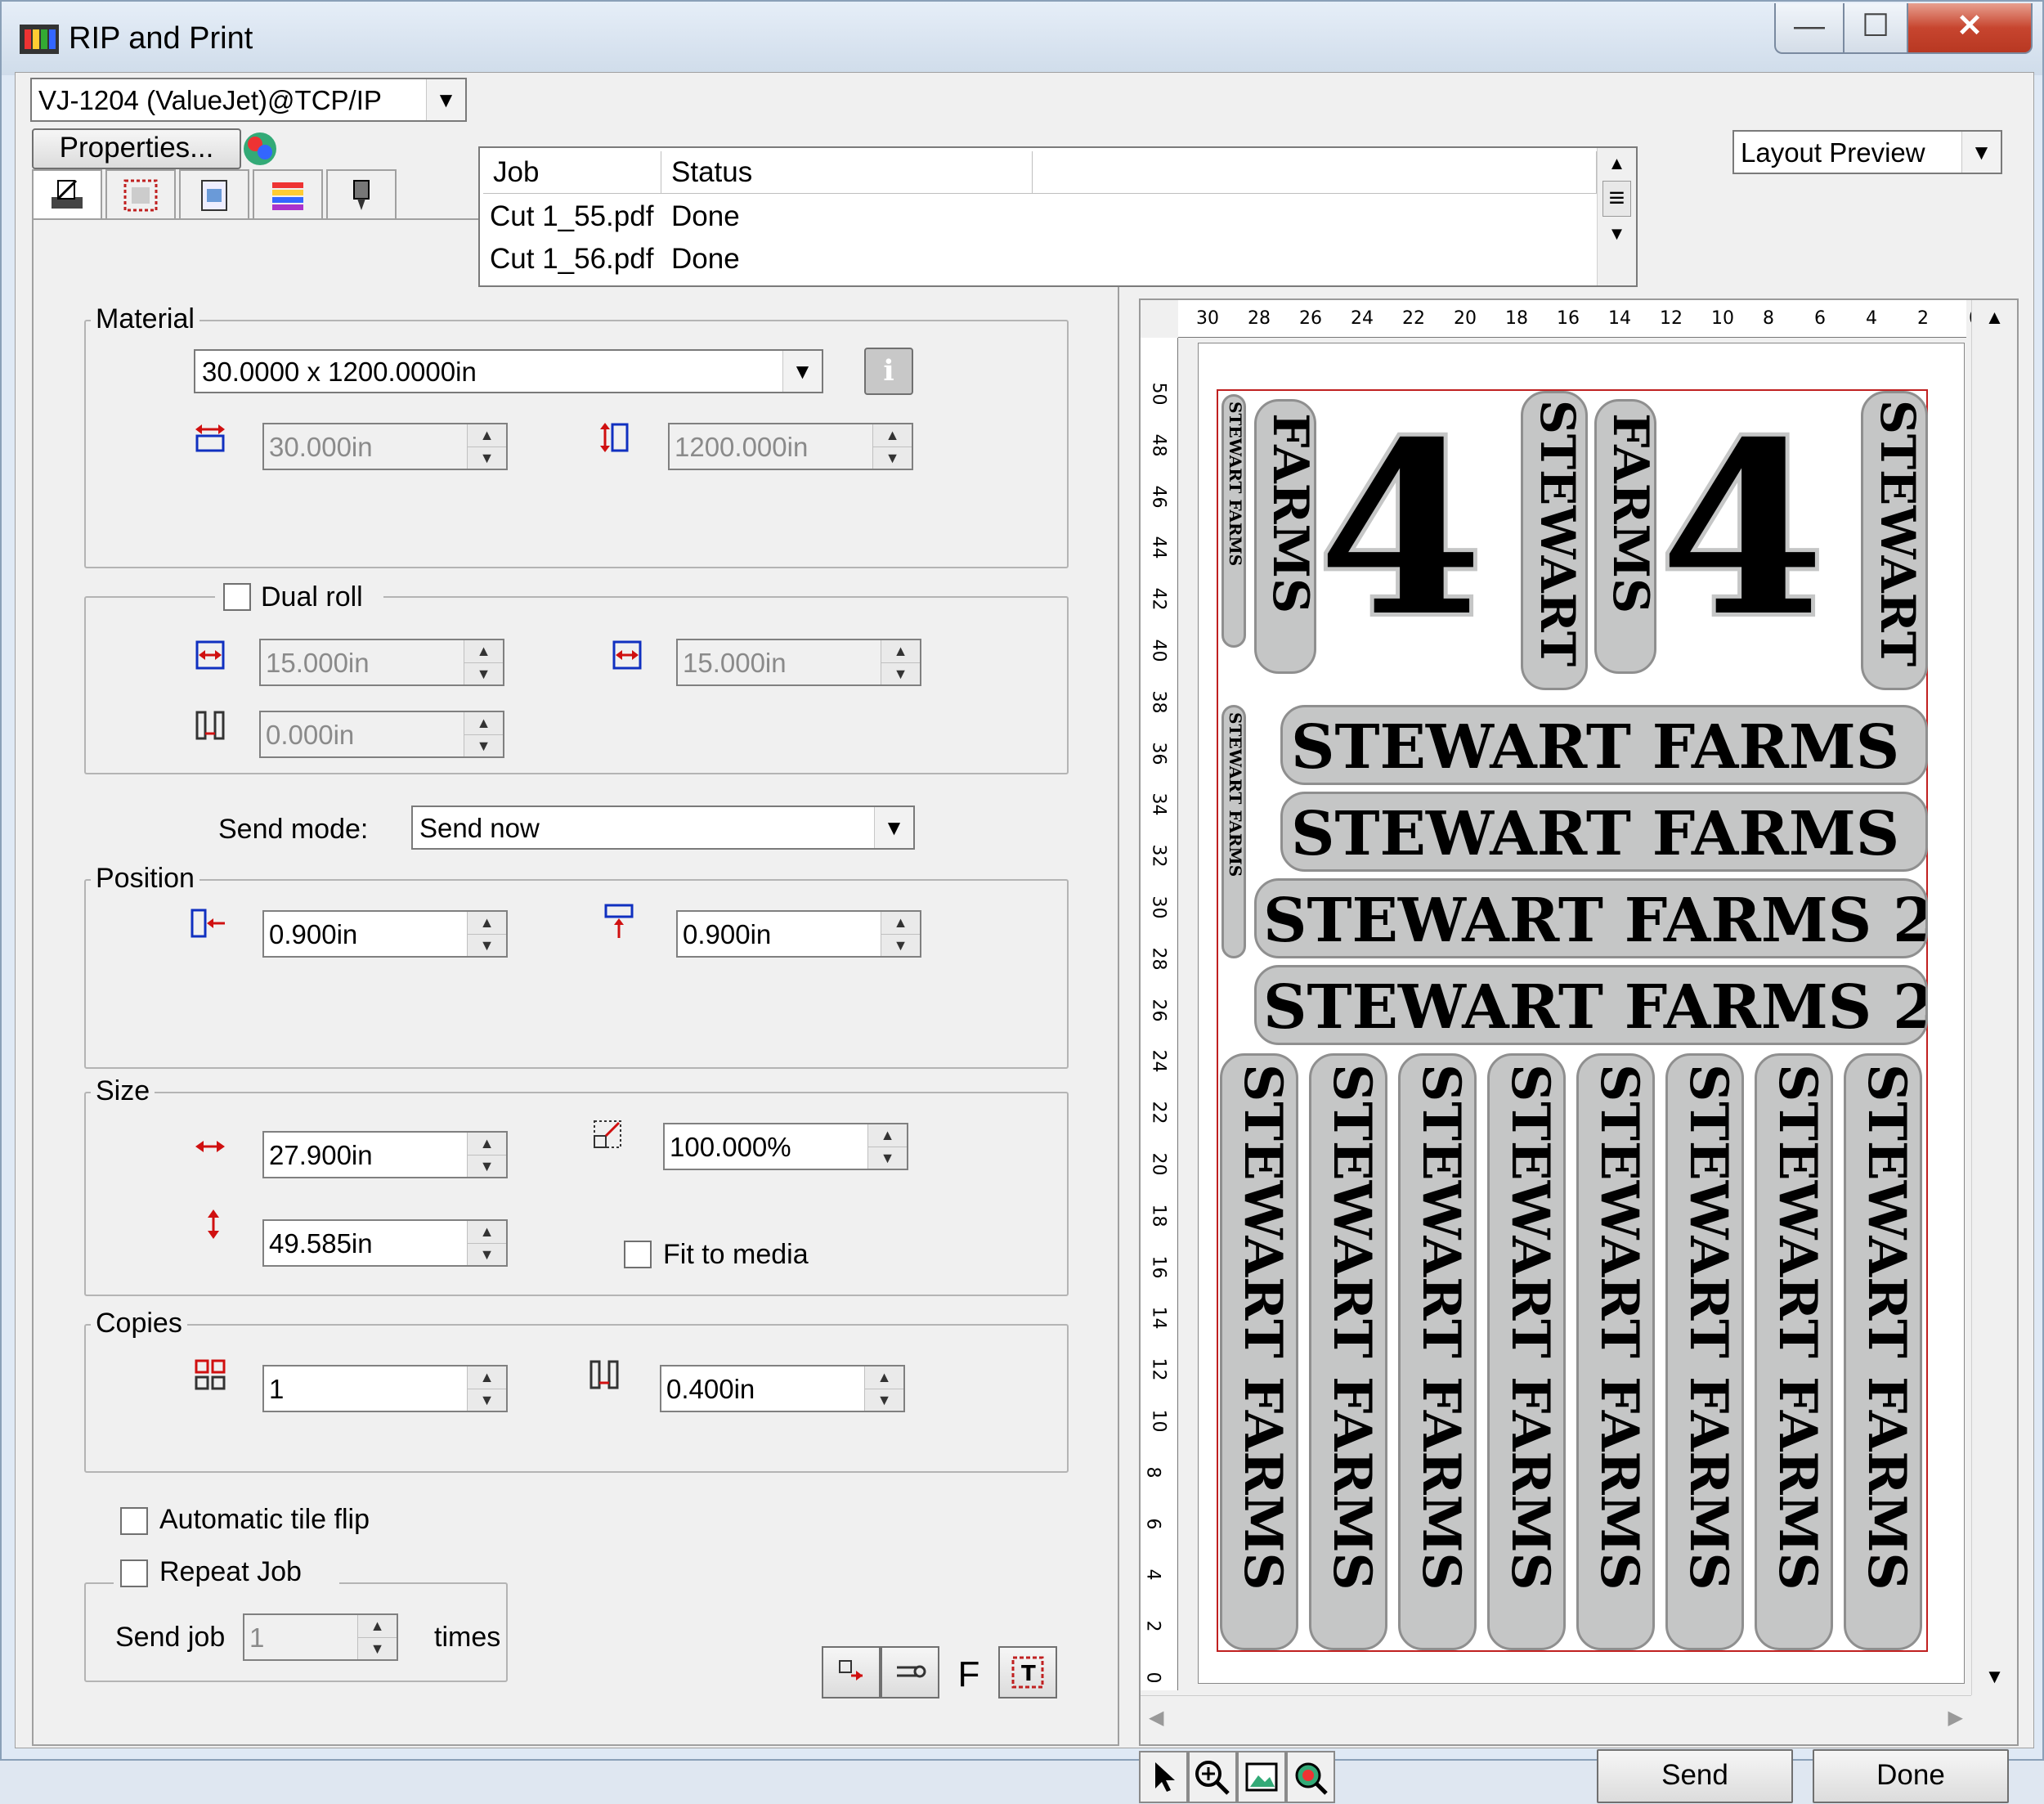 Image resolution: width=2044 pixels, height=1804 pixels. I want to click on artwork-text: STEWART, so click(1898, 533).